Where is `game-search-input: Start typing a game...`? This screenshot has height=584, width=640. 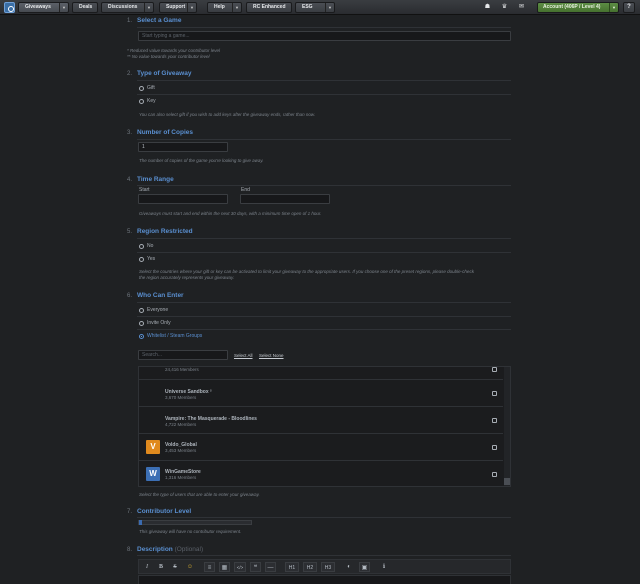 game-search-input: Start typing a game... is located at coordinates (324, 36).